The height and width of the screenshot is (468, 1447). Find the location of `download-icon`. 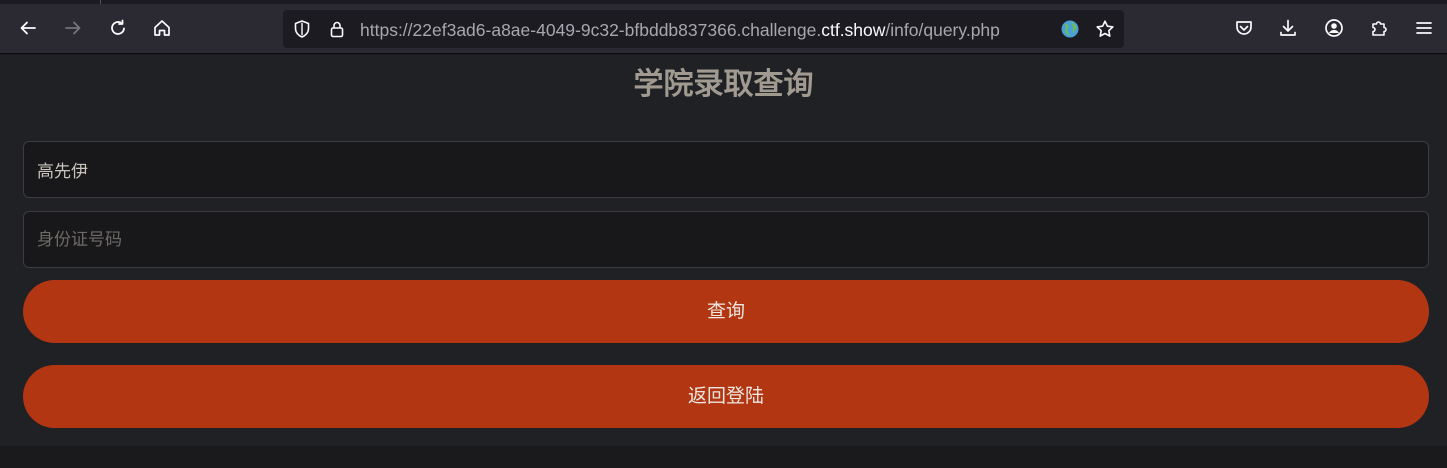

download-icon is located at coordinates (1288, 27).